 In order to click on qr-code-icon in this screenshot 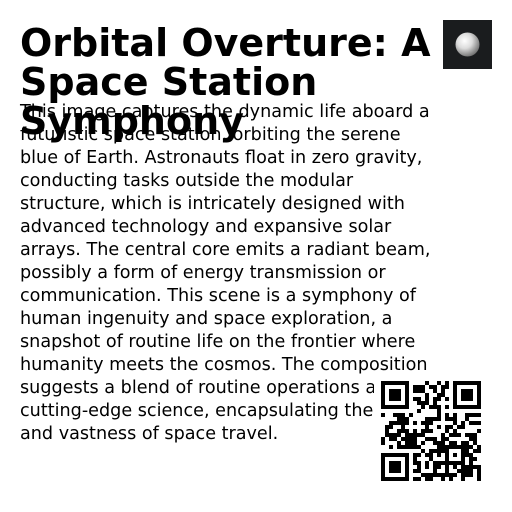, I will do `click(431, 431)`.